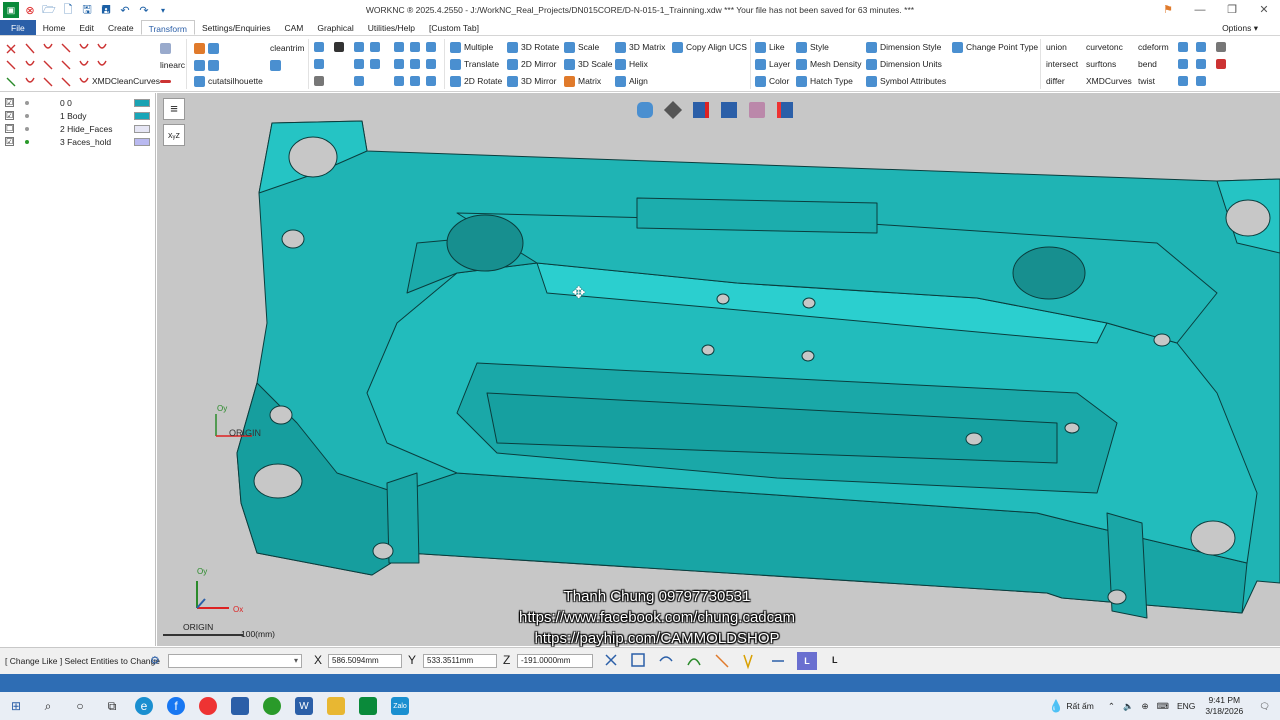 This screenshot has height=720, width=1280. What do you see at coordinates (208, 706) in the screenshot?
I see `chrome-icon` at bounding box center [208, 706].